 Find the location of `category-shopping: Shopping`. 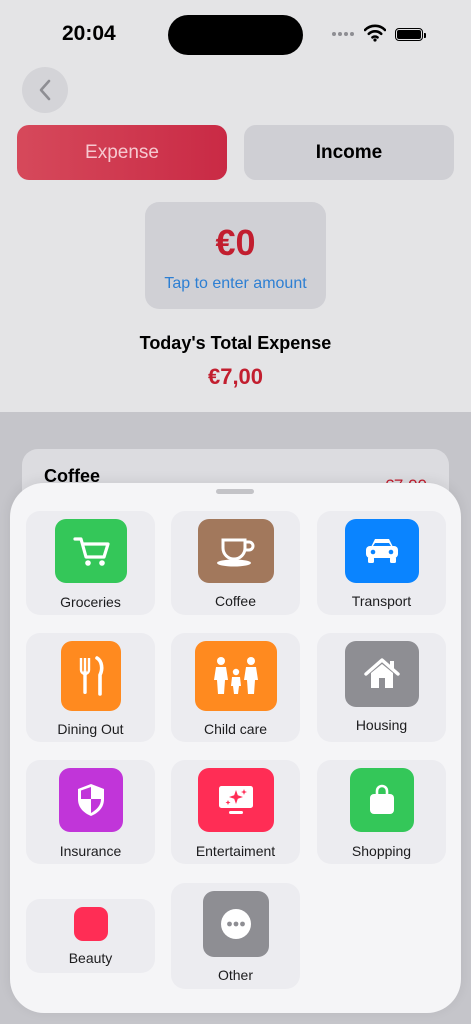

category-shopping: Shopping is located at coordinates (381, 812).